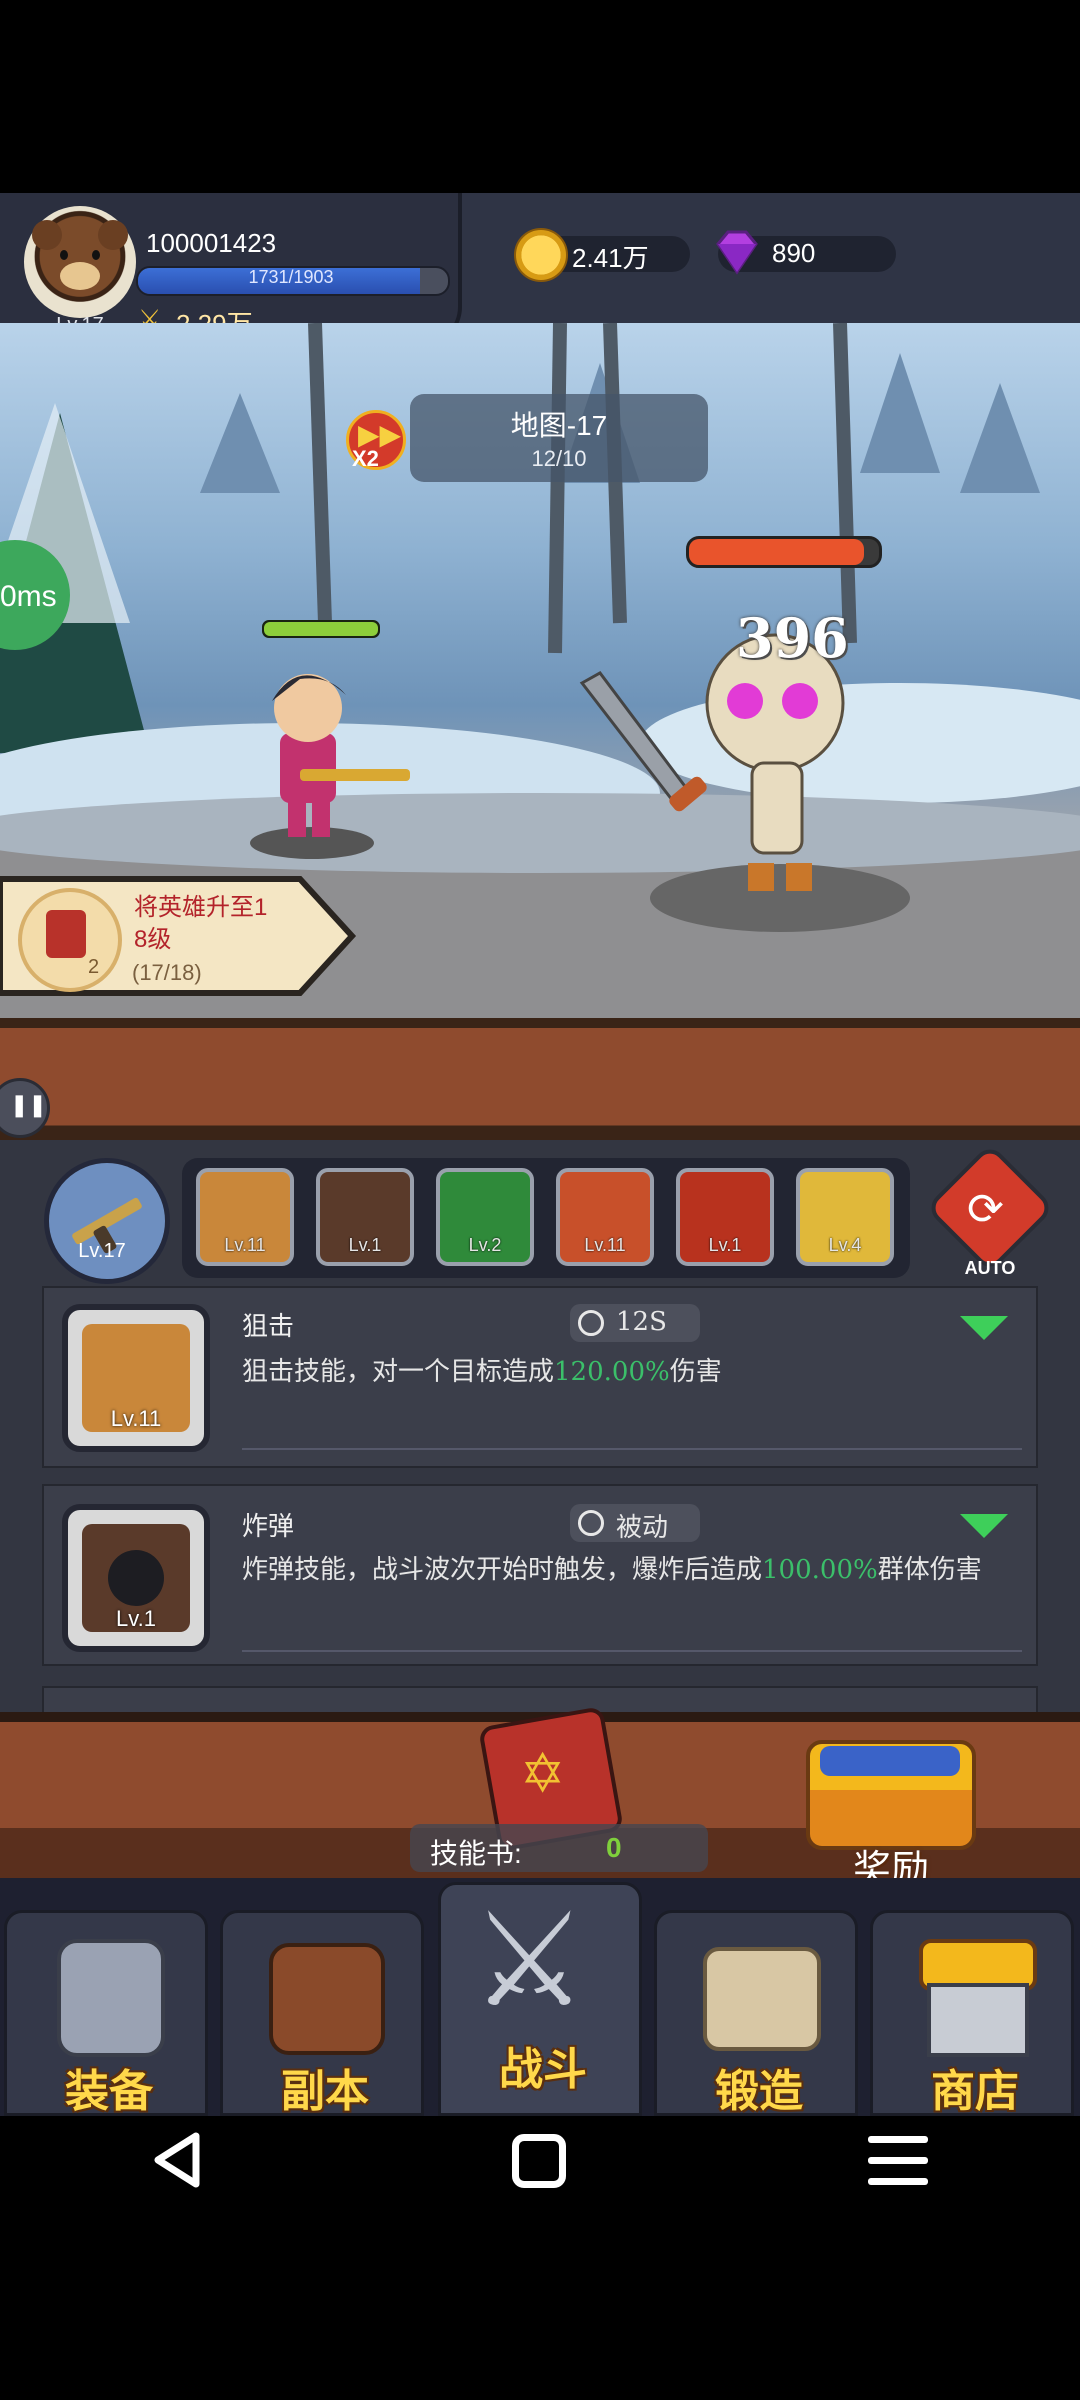  What do you see at coordinates (94, 967) in the screenshot?
I see `quest-reward-count: 2` at bounding box center [94, 967].